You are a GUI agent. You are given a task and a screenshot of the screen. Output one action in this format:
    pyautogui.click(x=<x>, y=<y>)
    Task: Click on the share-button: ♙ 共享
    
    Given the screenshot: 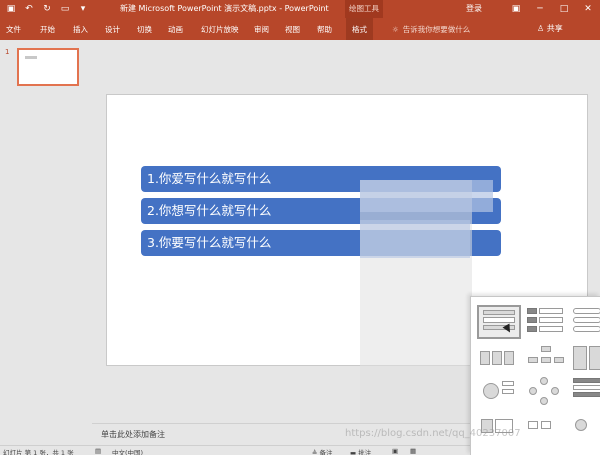 What is the action you would take?
    pyautogui.click(x=550, y=28)
    